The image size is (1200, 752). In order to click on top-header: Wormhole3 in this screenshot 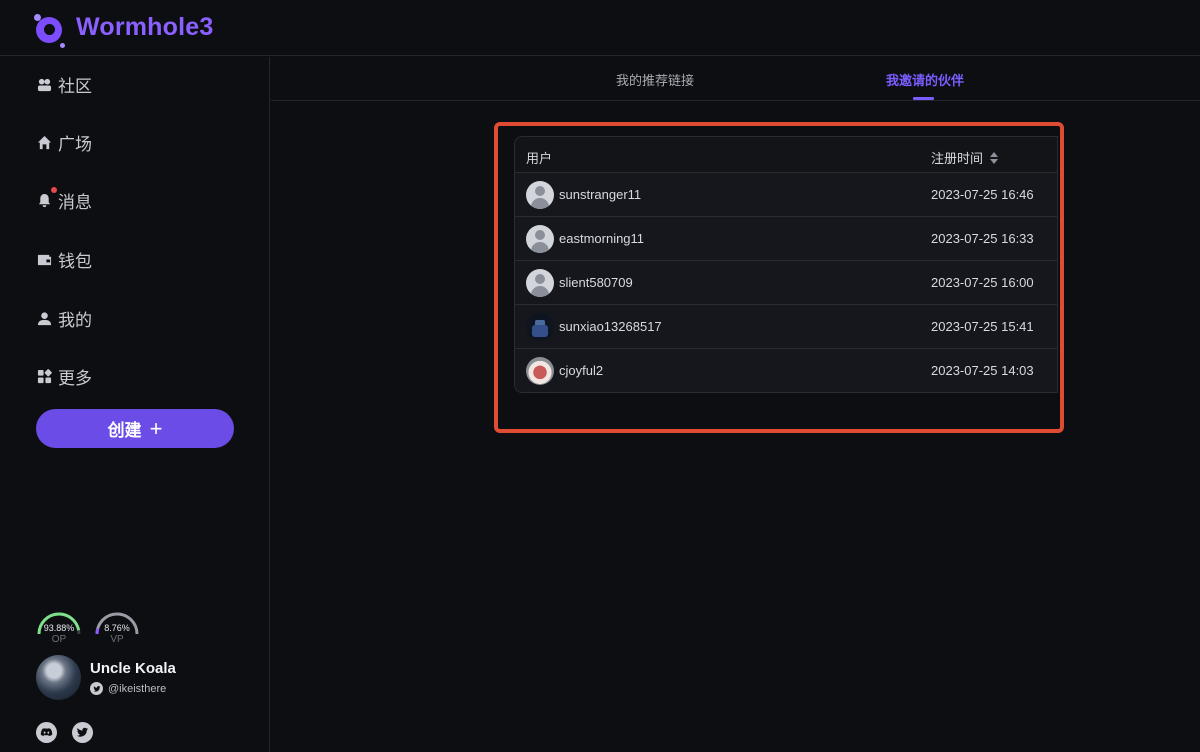, I will do `click(600, 28)`.